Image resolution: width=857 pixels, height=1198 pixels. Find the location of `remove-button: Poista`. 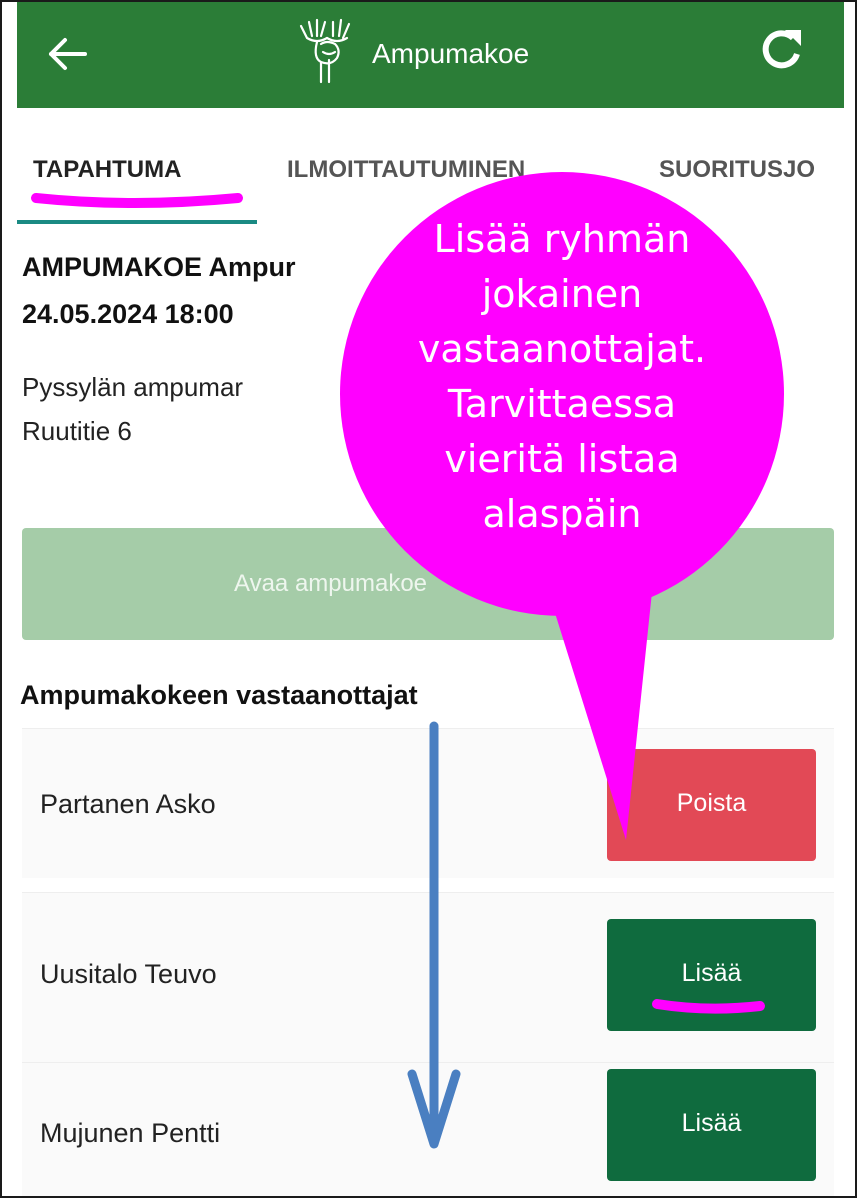

remove-button: Poista is located at coordinates (711, 805).